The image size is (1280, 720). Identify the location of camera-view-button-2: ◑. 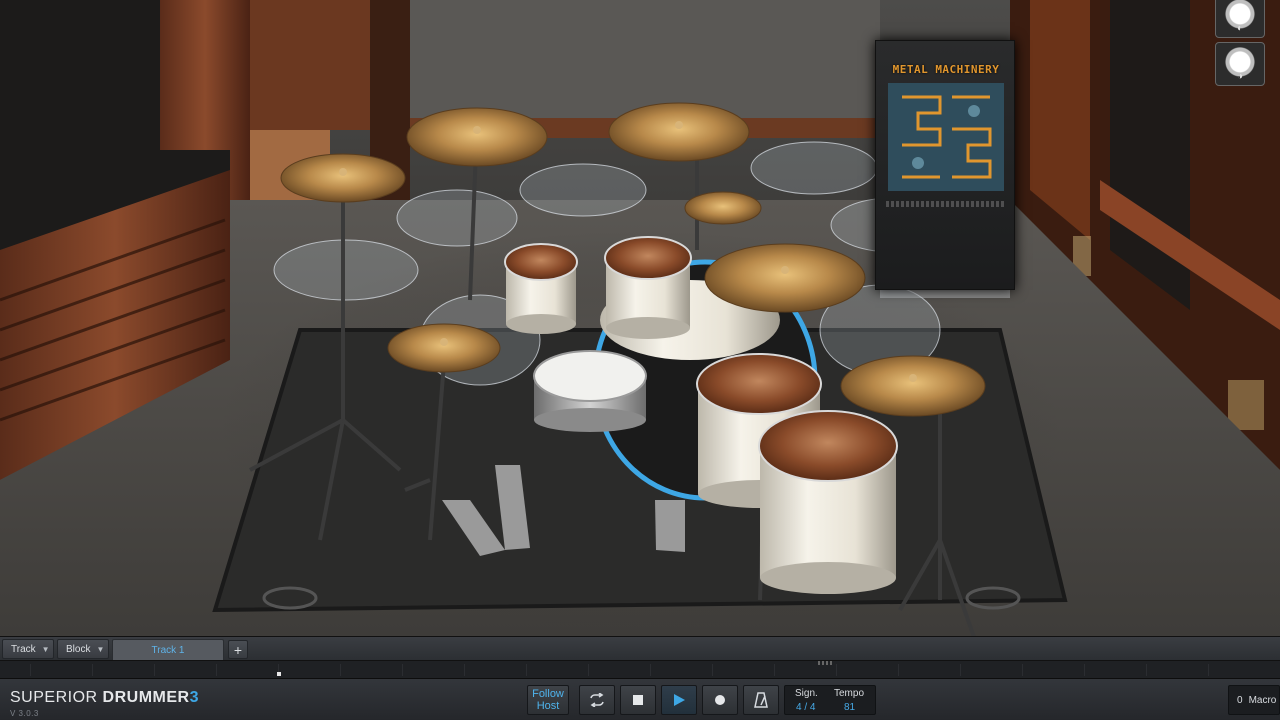
(1240, 64).